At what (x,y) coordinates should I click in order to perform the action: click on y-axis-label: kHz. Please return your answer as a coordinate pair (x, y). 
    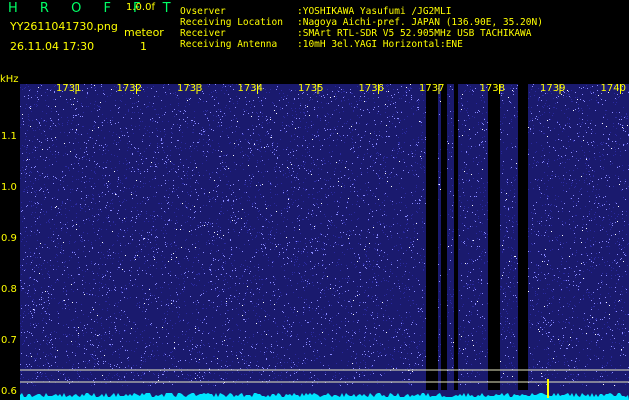
    Looking at the image, I should click on (9, 79).